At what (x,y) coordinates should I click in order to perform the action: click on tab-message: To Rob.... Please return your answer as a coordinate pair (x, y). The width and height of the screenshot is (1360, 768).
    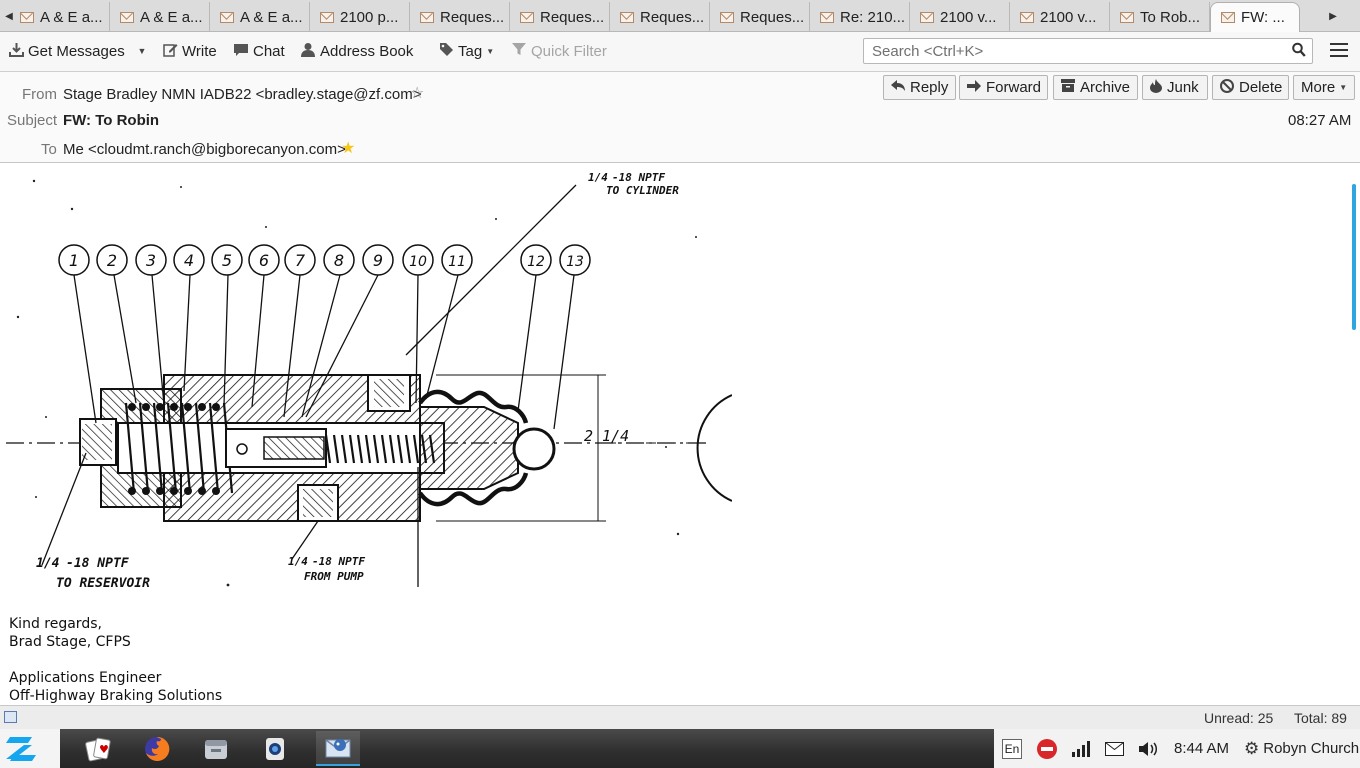
    Looking at the image, I should click on (1160, 17).